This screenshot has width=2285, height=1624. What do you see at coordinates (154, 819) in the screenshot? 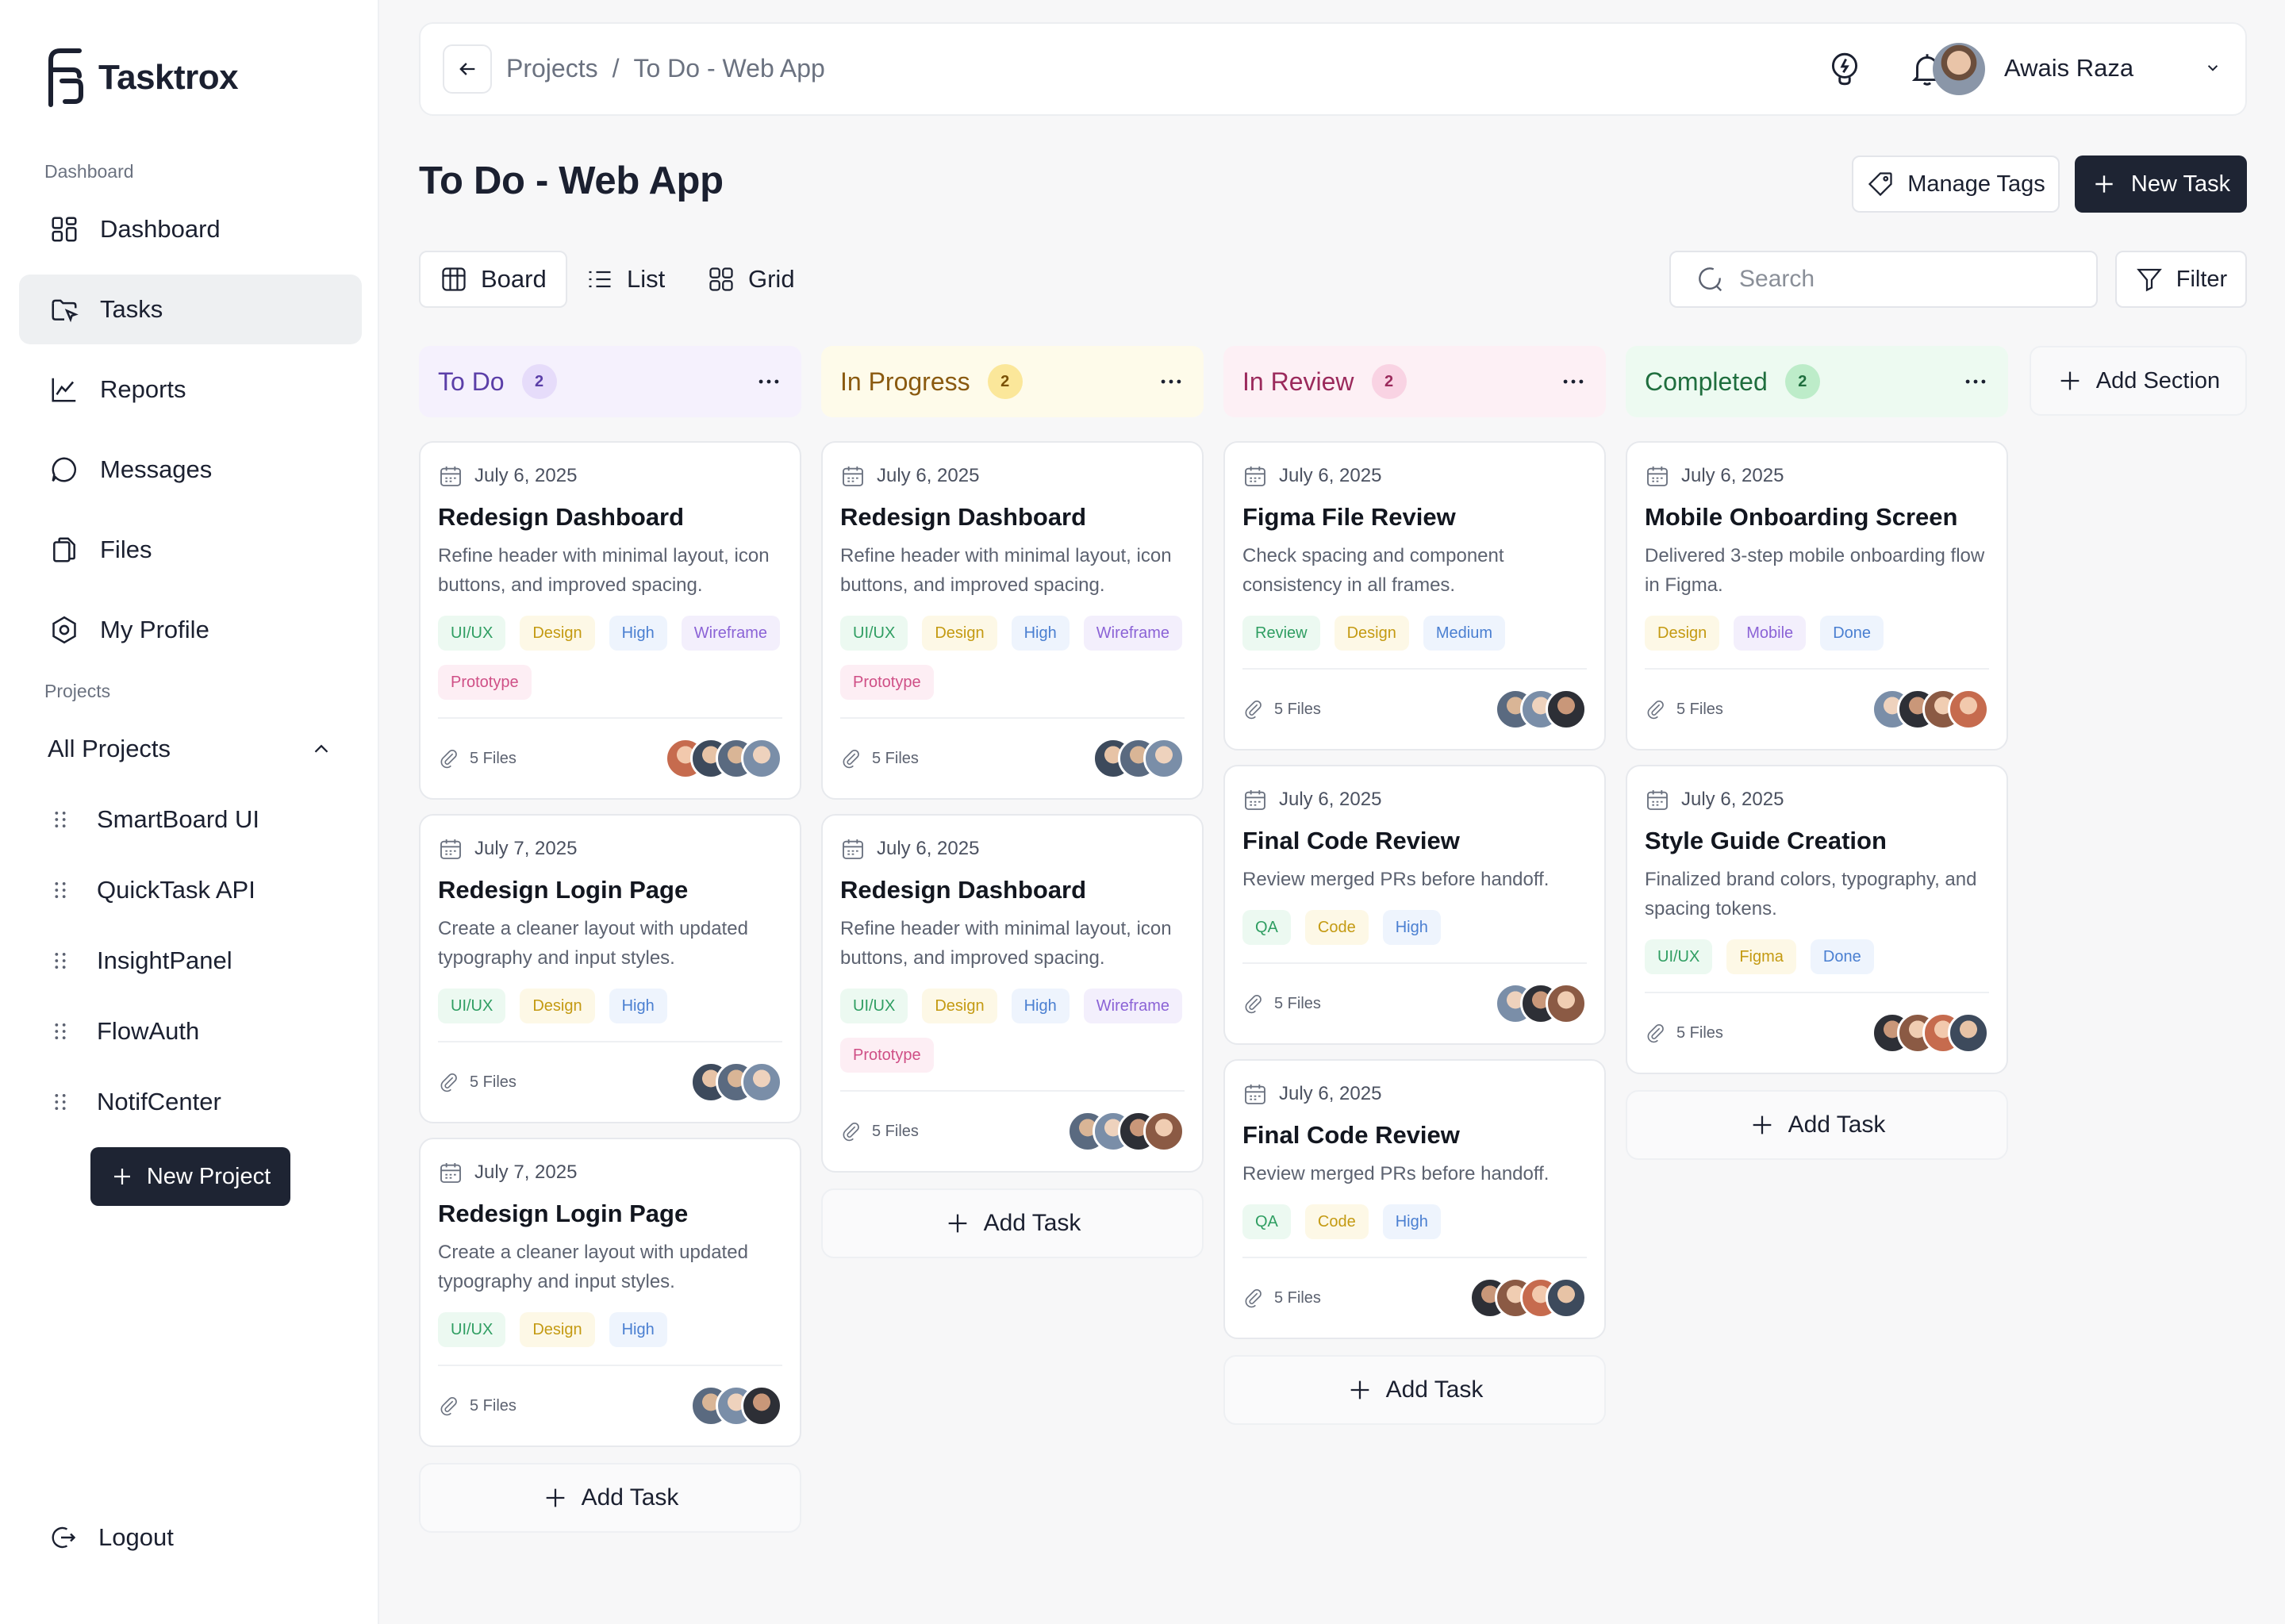
I see `project-item-smartboard-ui: SmartBoard UI` at bounding box center [154, 819].